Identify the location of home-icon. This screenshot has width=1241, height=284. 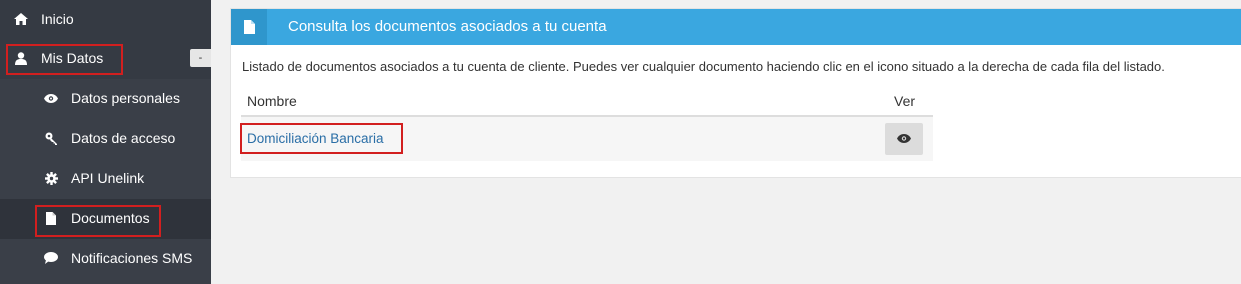
(21, 19).